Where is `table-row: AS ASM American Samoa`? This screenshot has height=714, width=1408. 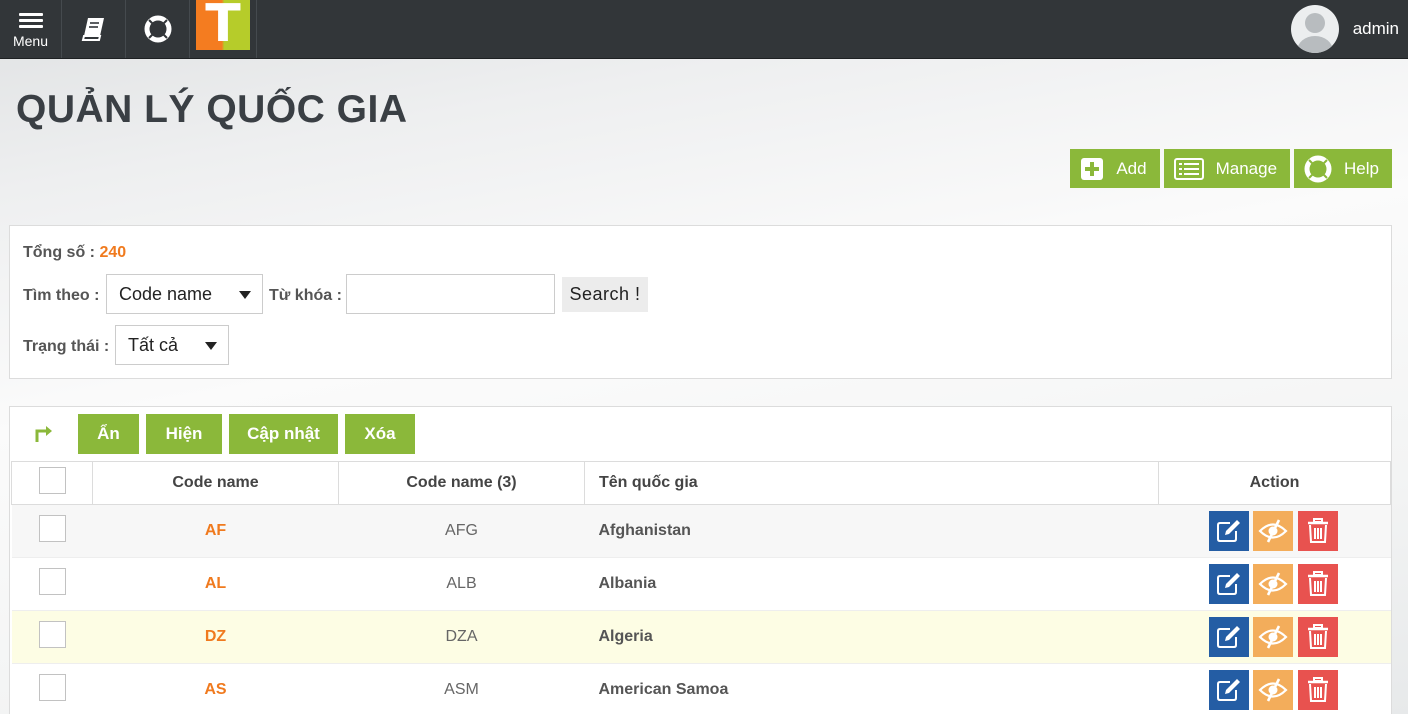 table-row: AS ASM American Samoa is located at coordinates (701, 688).